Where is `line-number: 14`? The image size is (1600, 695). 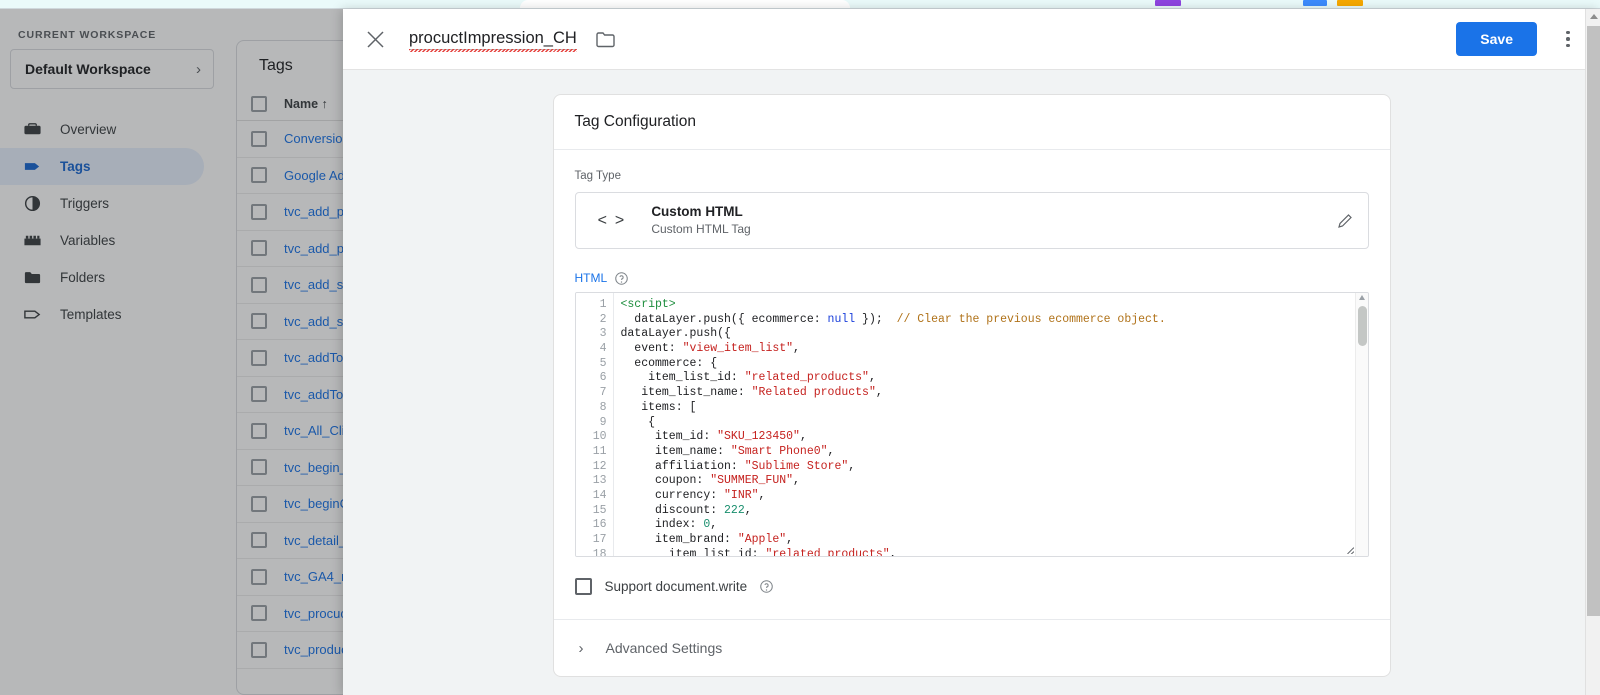 line-number: 14 is located at coordinates (599, 495).